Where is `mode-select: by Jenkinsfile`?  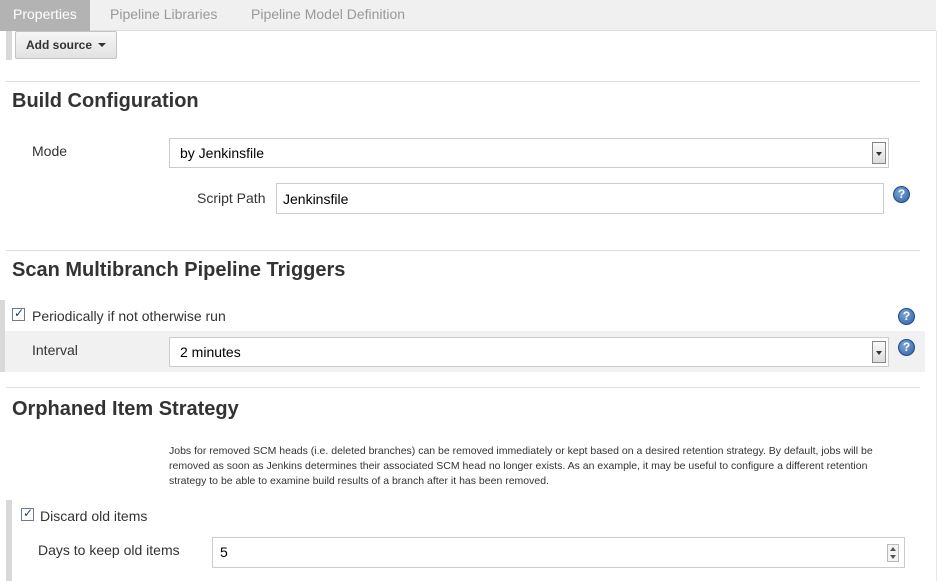 mode-select: by Jenkinsfile is located at coordinates (529, 153).